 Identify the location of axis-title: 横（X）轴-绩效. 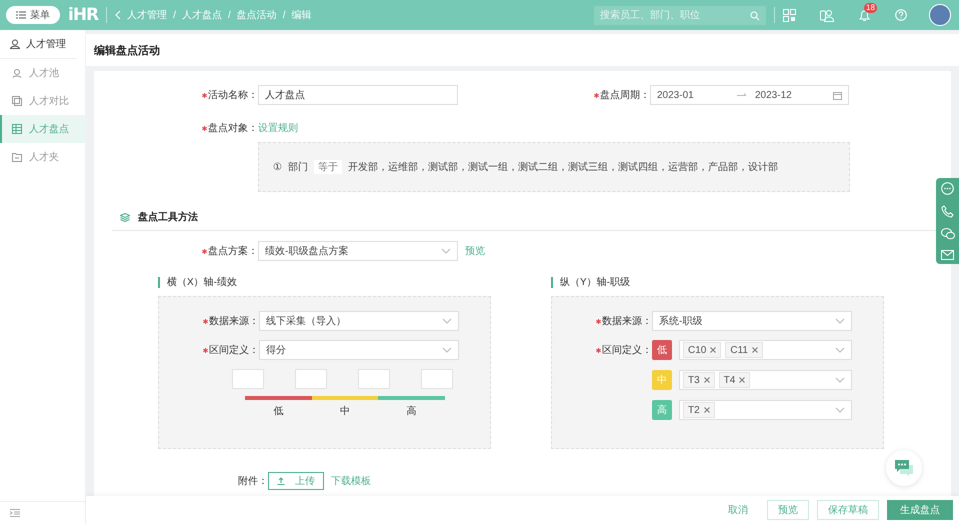
(324, 282).